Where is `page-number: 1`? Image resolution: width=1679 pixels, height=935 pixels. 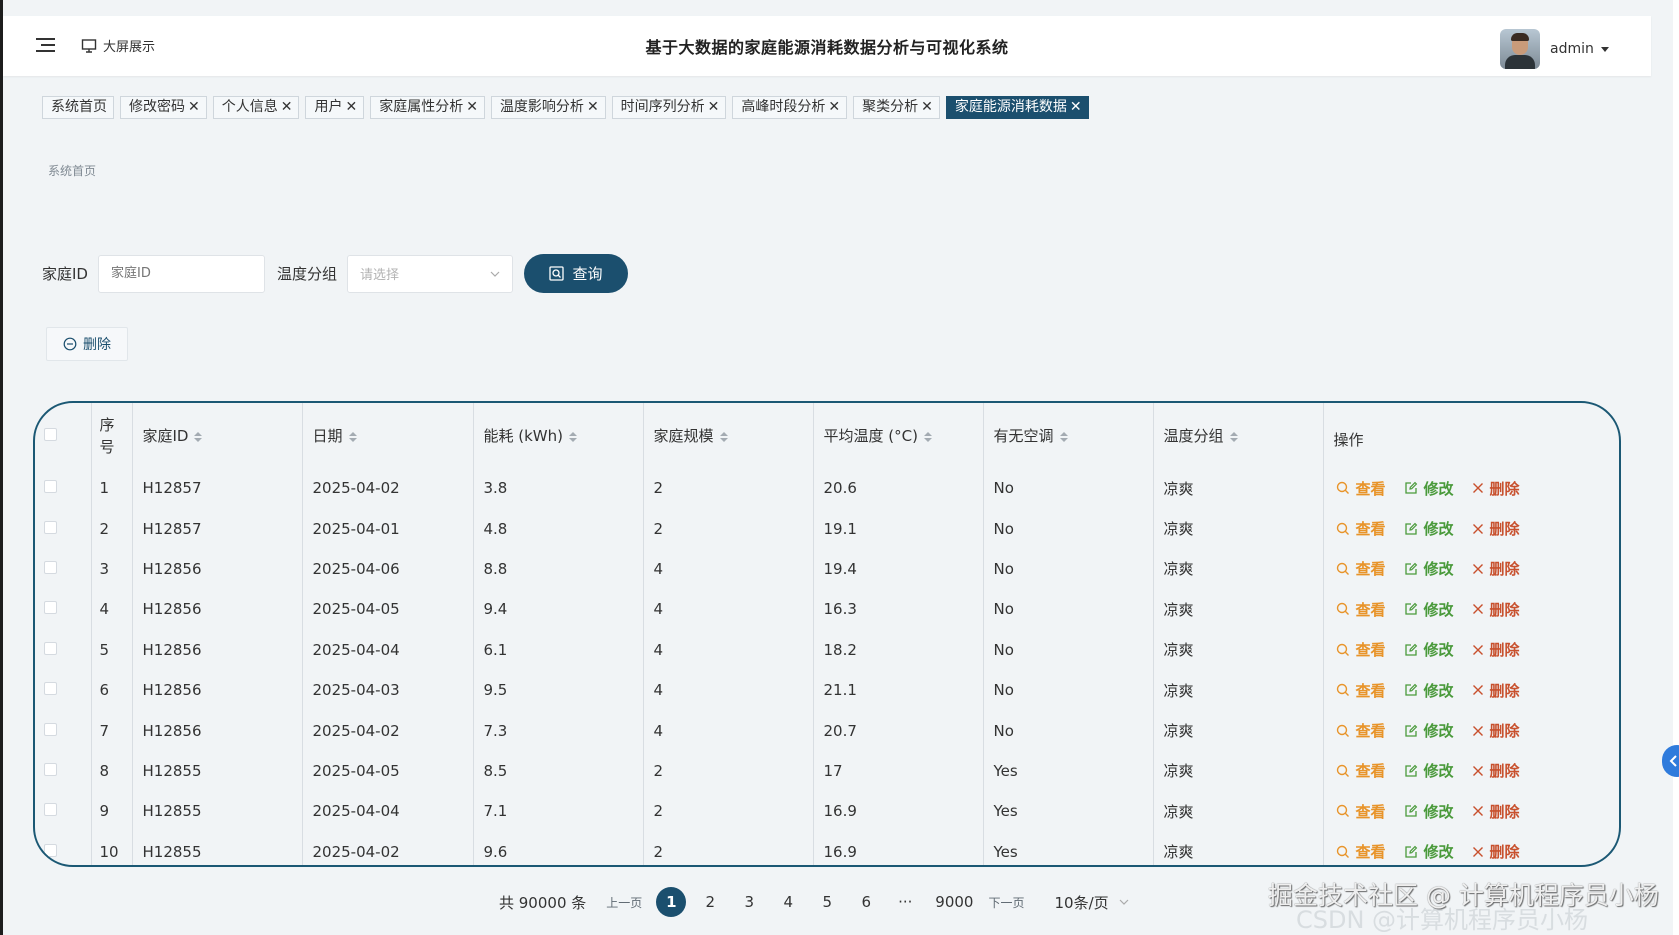
page-number: 1 is located at coordinates (671, 902).